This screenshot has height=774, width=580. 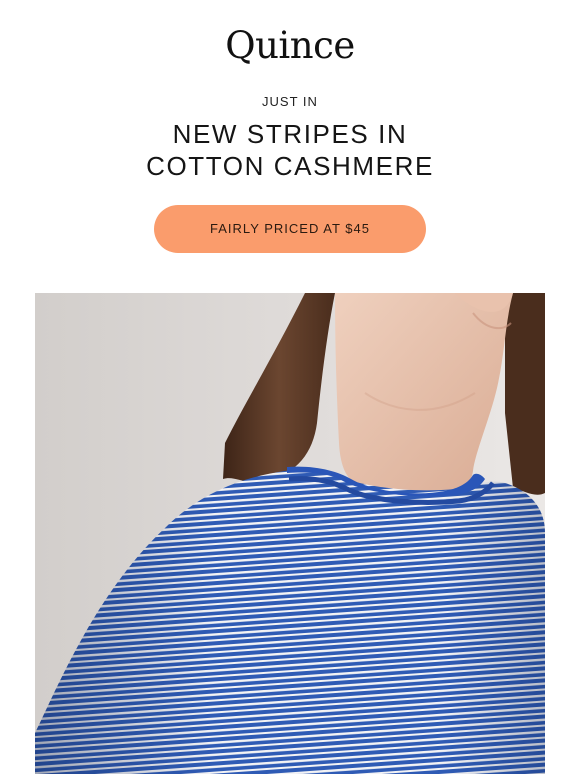 I want to click on headline-line-2: COTTON CASHMERE, so click(x=290, y=166).